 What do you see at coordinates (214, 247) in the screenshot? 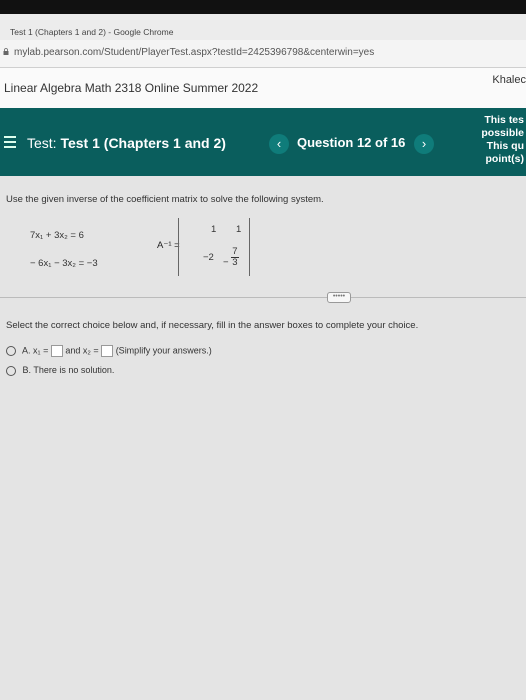
I see `inverse-matrix: 1 1 −2 − 7 3` at bounding box center [214, 247].